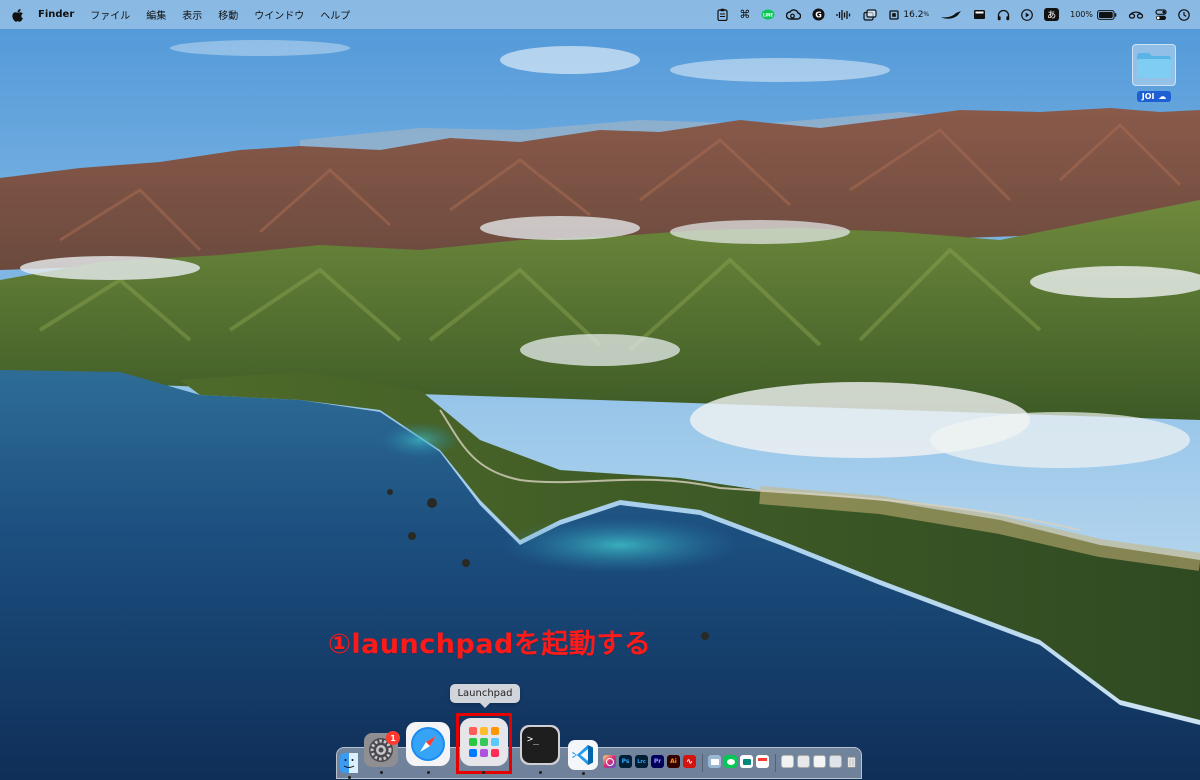 The image size is (1200, 780). What do you see at coordinates (485, 696) in the screenshot?
I see `dock-tooltip: Launchpad` at bounding box center [485, 696].